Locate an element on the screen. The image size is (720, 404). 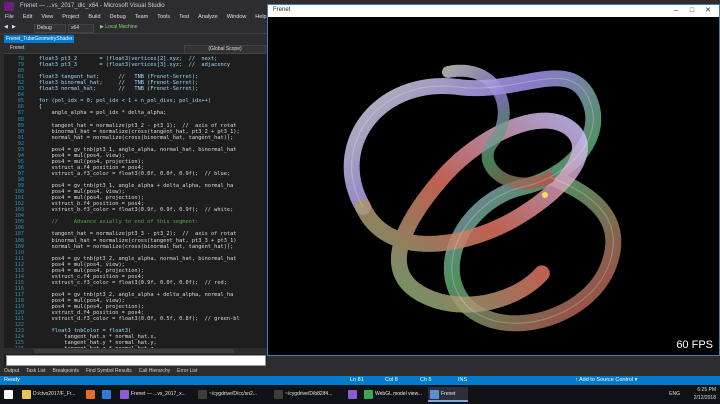
start-debug-button: ▶ Local Machine is located at coordinates (118, 27).